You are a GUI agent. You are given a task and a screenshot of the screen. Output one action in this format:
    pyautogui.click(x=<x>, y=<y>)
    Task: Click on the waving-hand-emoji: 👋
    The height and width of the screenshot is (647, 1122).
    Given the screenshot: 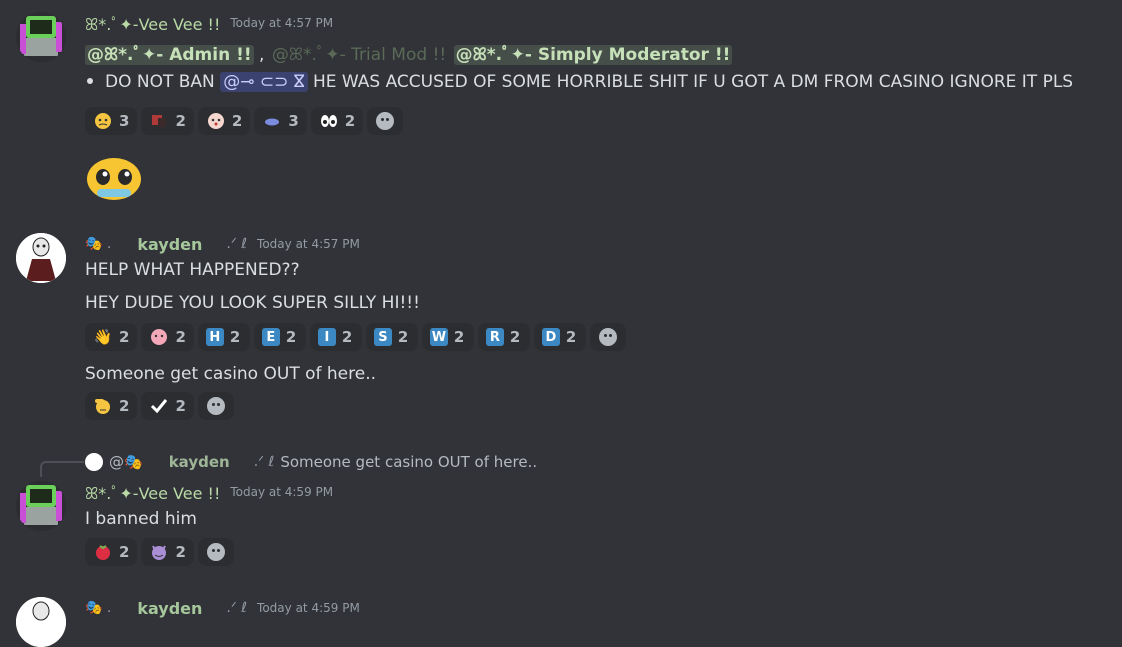 What is the action you would take?
    pyautogui.click(x=103, y=337)
    